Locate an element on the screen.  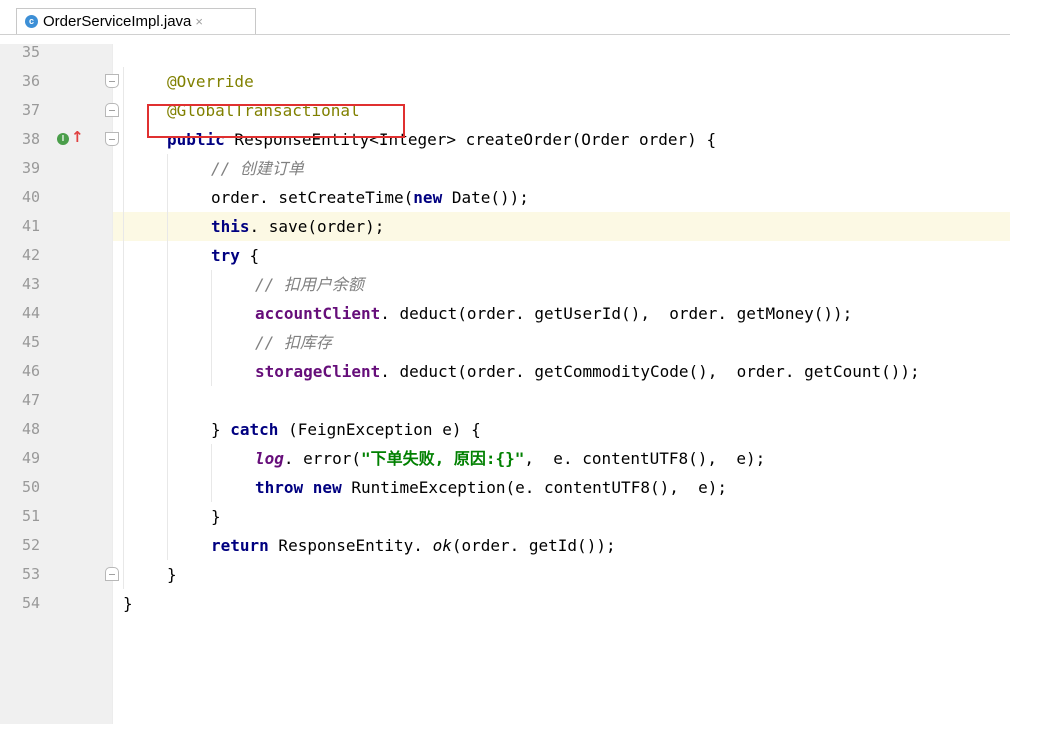
line-number: 37 is located at coordinates (31, 110).